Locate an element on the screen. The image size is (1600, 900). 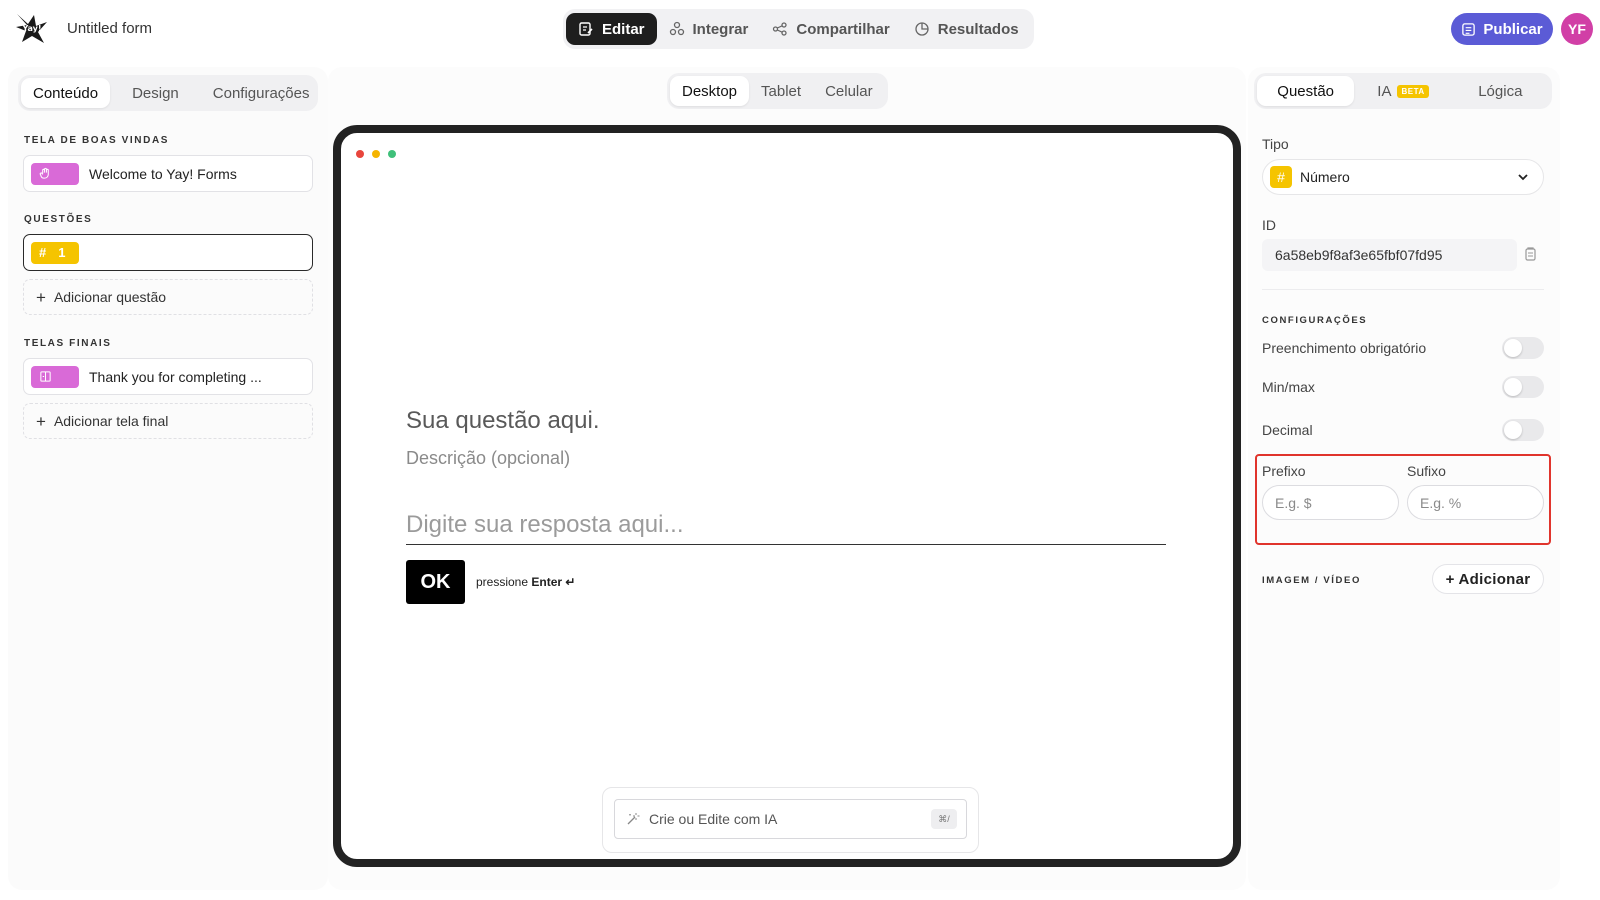
add-question-label: Adicionar questão is located at coordinates (110, 297).